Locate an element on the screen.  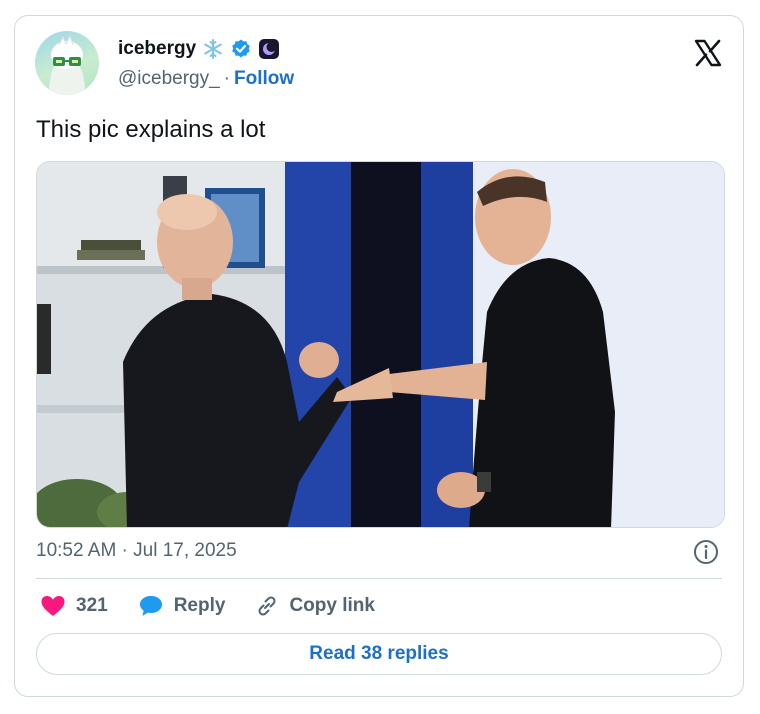
author-handle: @icebergy_ is located at coordinates (169, 79).